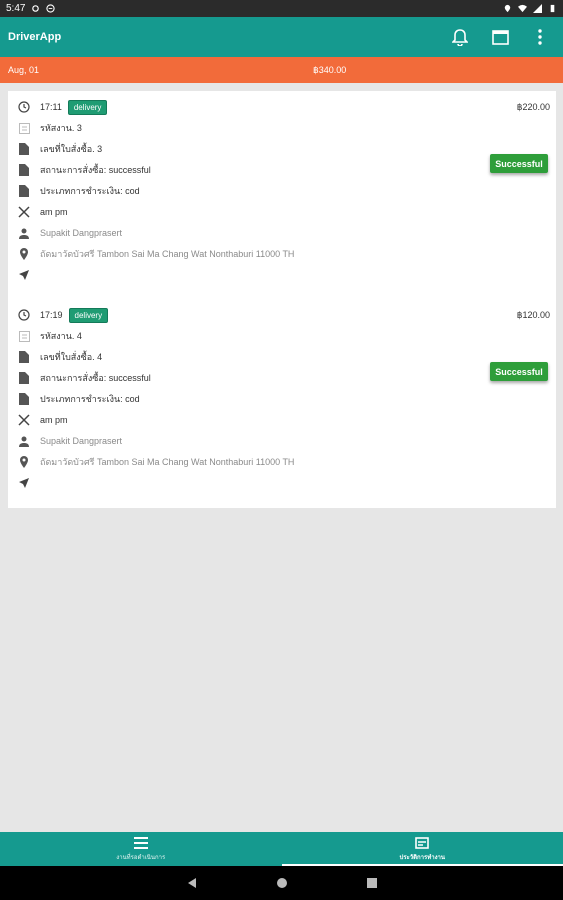 The width and height of the screenshot is (563, 900). I want to click on tab-pending-jobs: งานที่รอดำเนินการ, so click(141, 849).